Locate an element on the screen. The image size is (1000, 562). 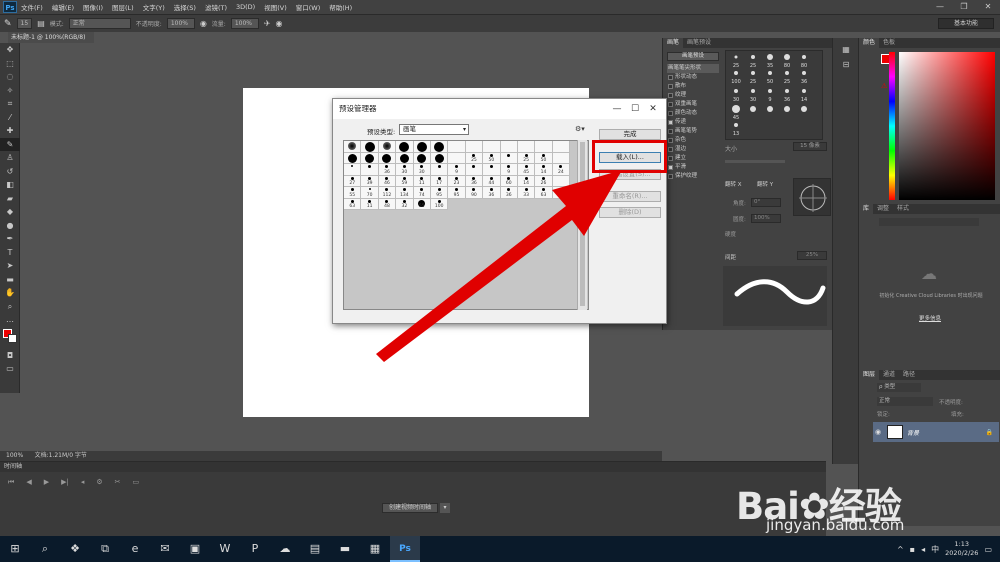
volume-icon: ◂ is located at coordinates (923, 549).